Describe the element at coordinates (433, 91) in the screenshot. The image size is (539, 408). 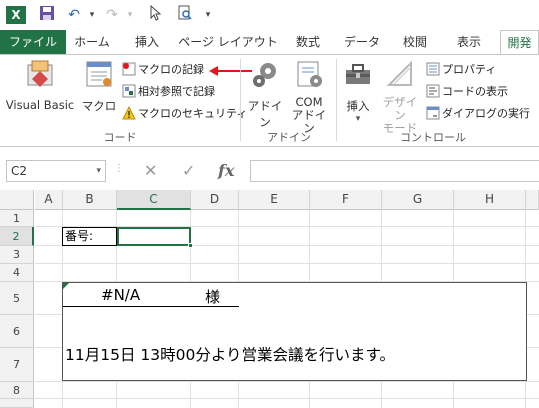
I see `view-code-icon` at that location.